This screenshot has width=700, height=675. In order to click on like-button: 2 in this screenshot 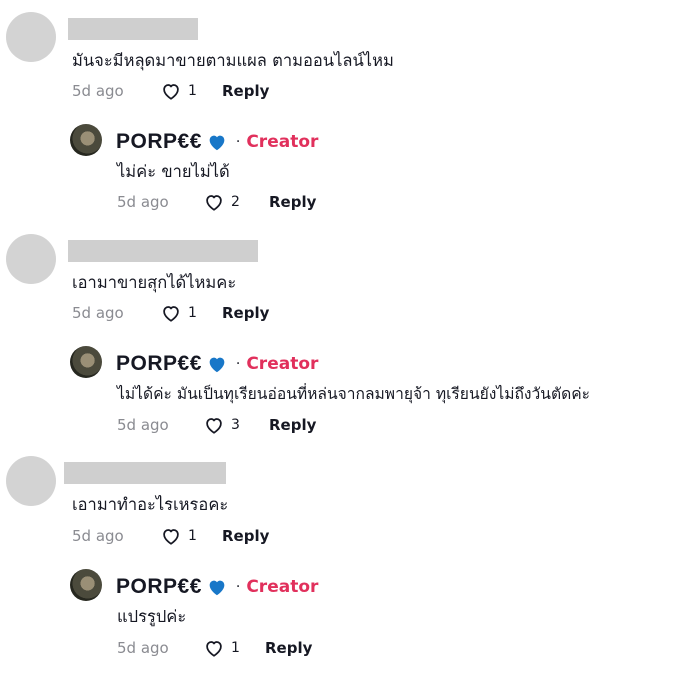, I will do `click(236, 202)`.